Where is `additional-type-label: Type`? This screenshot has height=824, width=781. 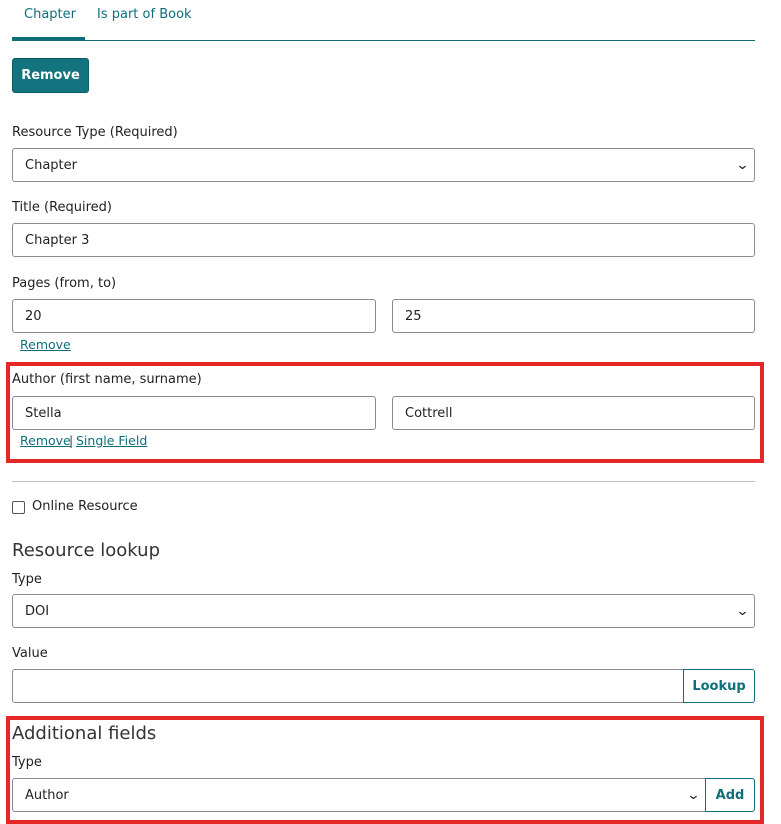 additional-type-label: Type is located at coordinates (27, 762).